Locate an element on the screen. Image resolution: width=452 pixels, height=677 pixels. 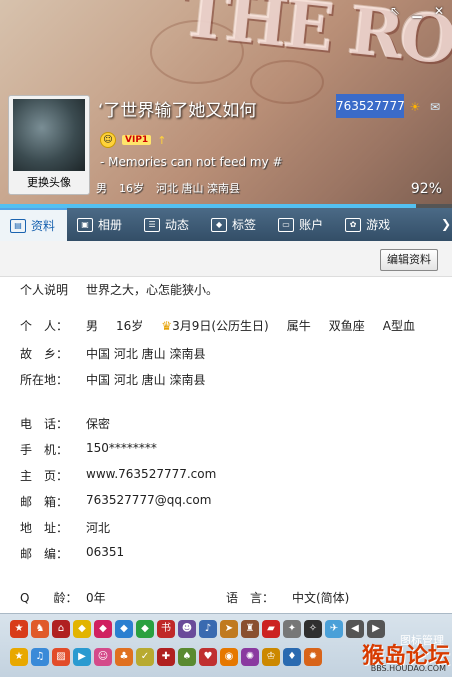
qage-row: Q 龄： 0年 is located at coordinates (63, 597).